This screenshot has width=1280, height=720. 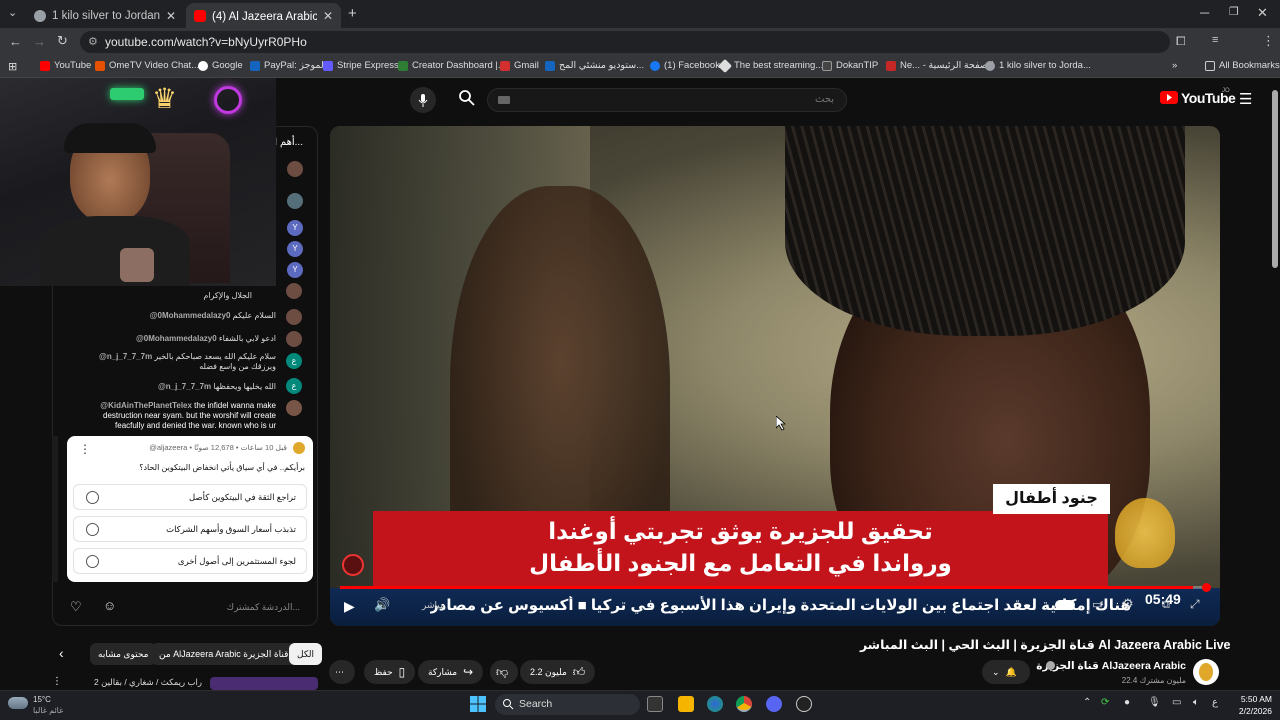 What do you see at coordinates (1169, 97) in the screenshot?
I see `youtube-logo-icon` at bounding box center [1169, 97].